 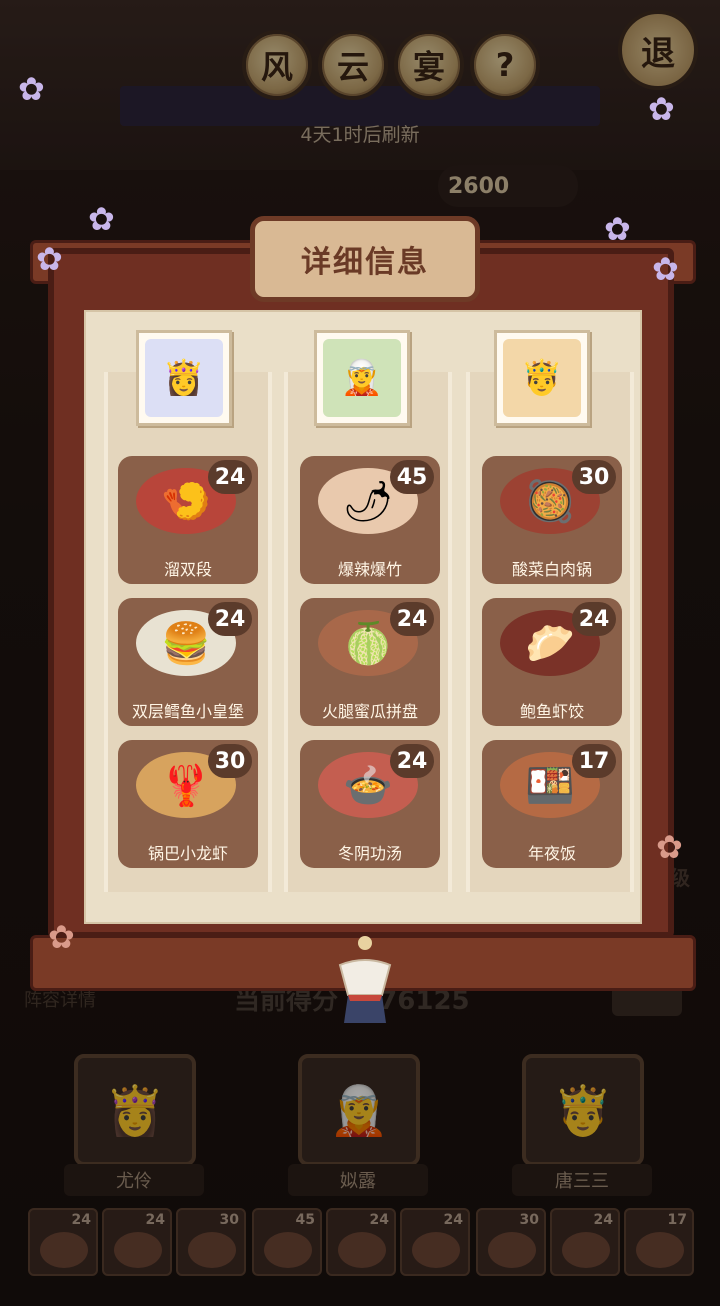 I want to click on dish-name: 鲍鱼虾饺, so click(x=551, y=711).